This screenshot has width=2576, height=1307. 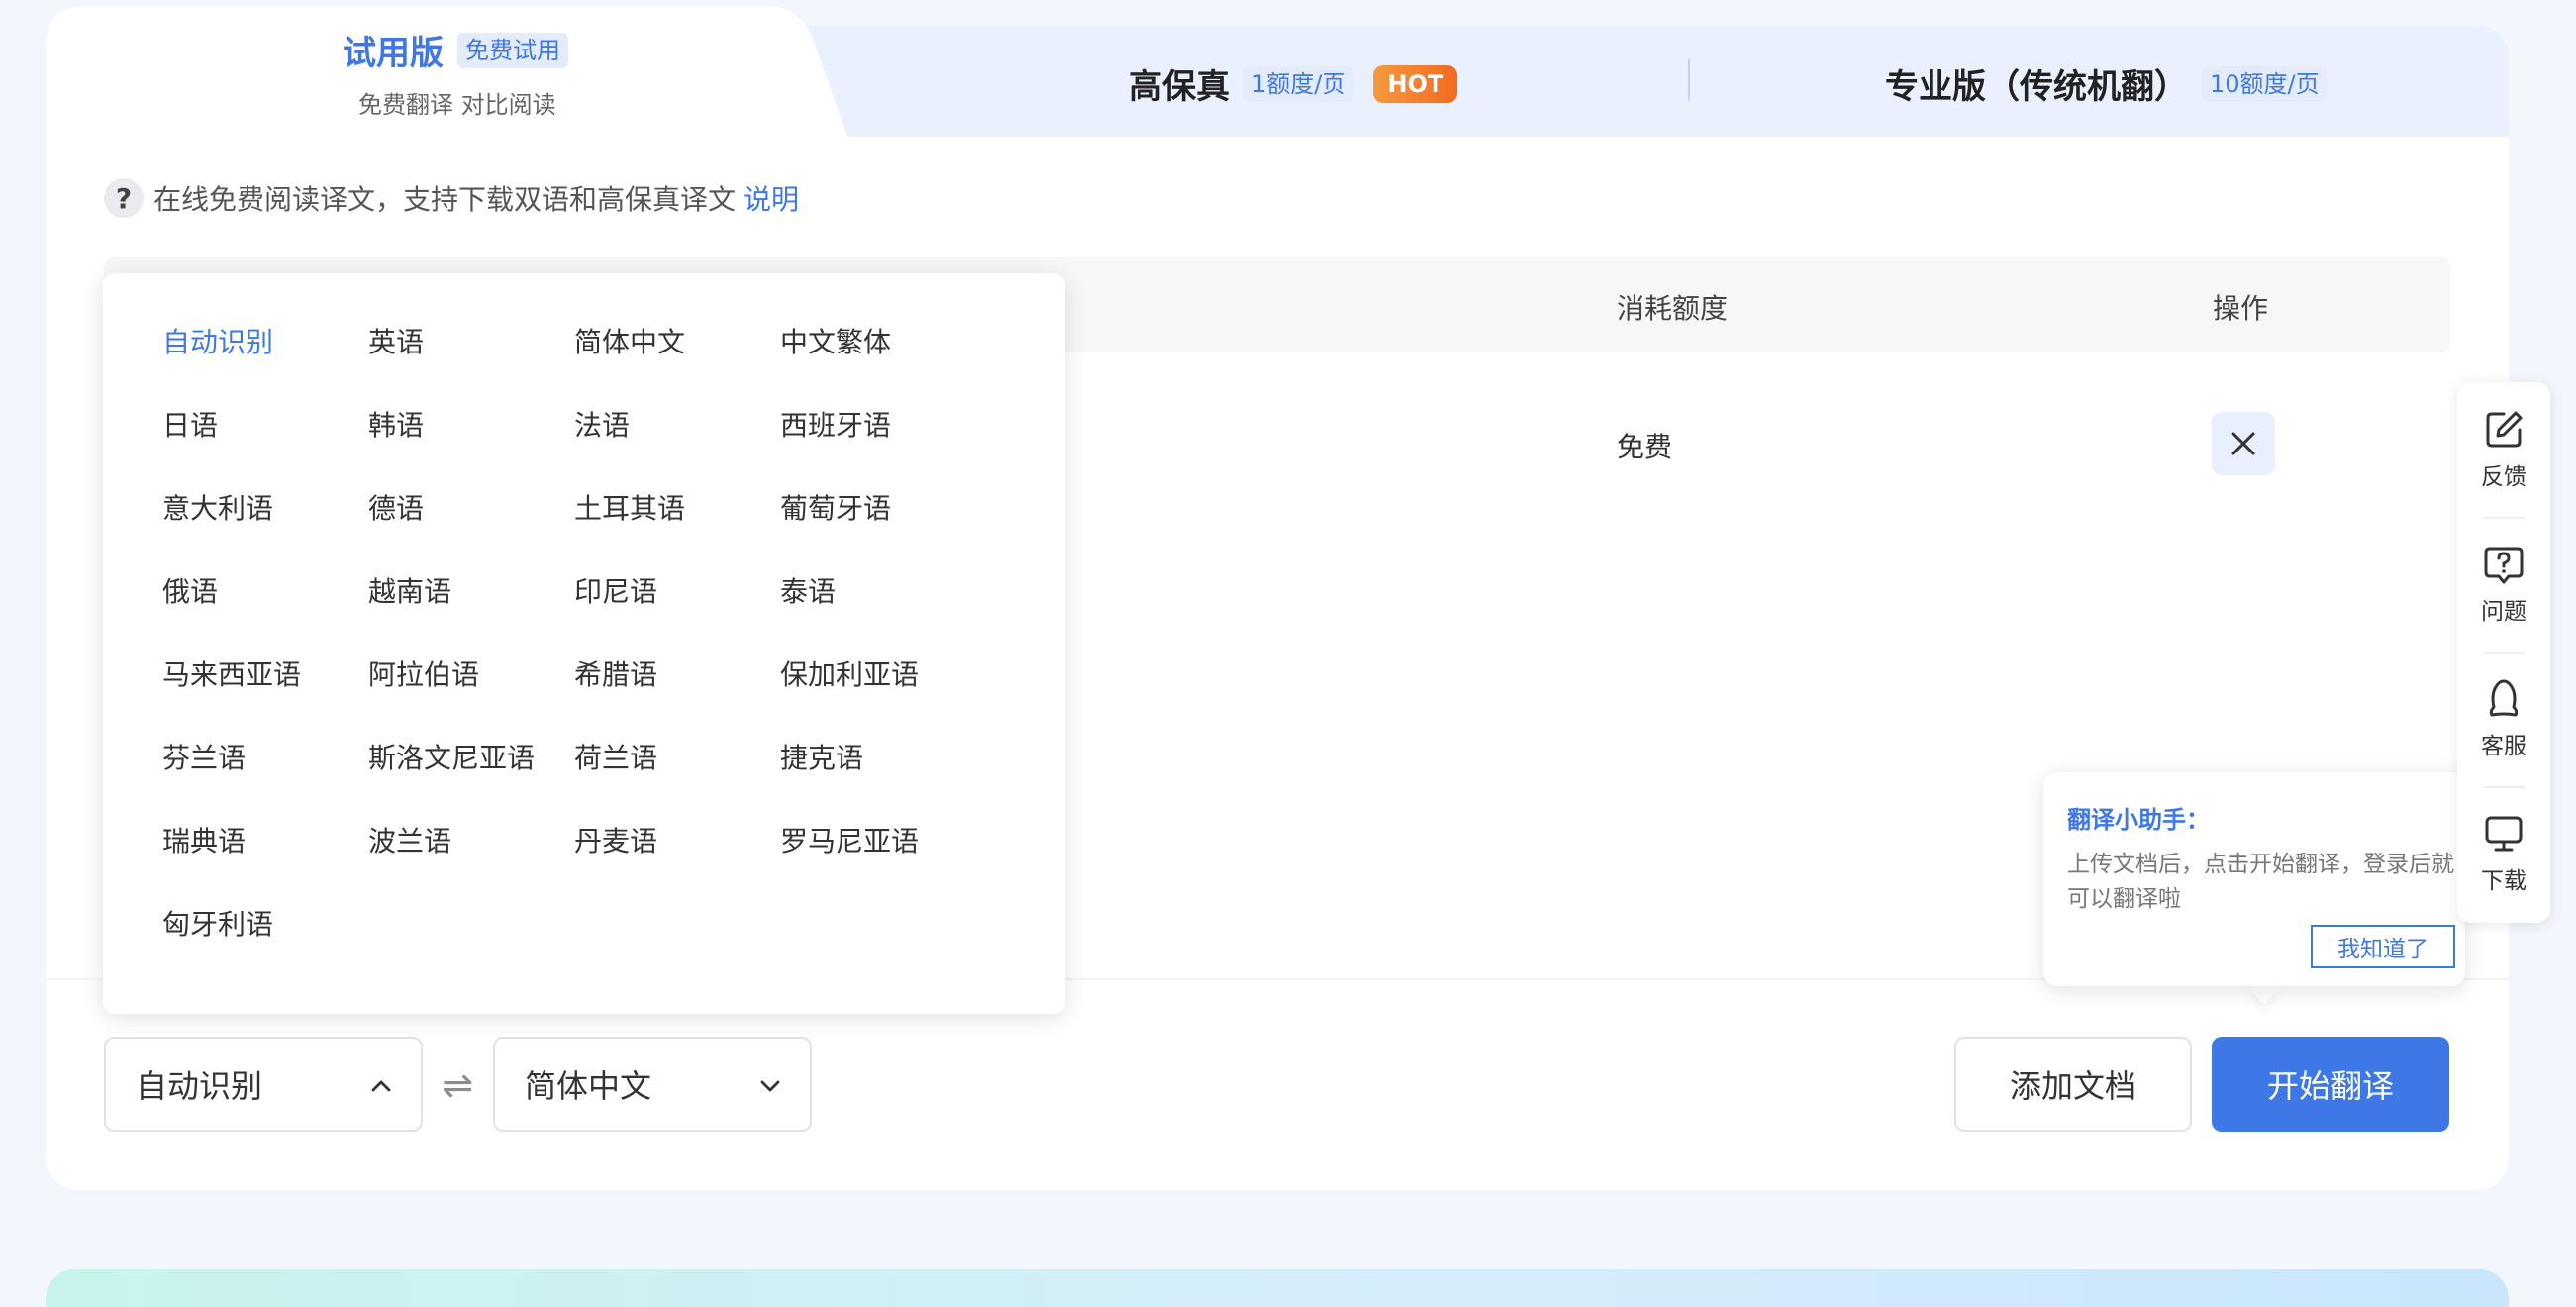 I want to click on tab-high-fidelity: 高保真 1额度/页 HOT, so click(x=1294, y=83).